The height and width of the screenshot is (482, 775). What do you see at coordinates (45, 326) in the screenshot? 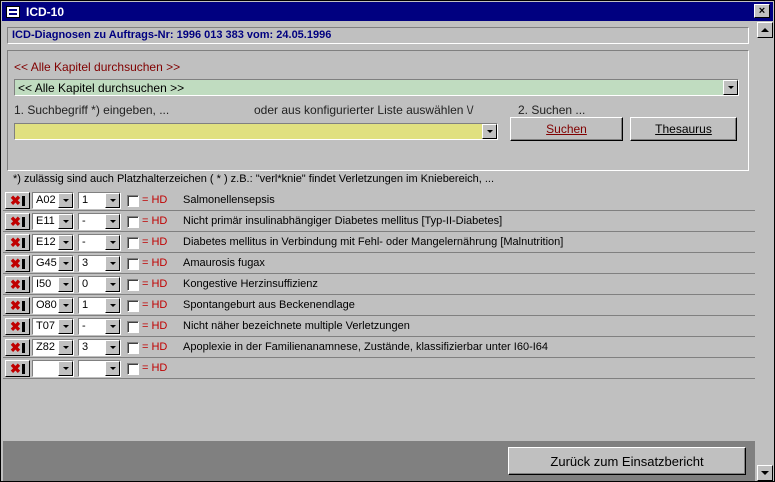
I see `icd-code-value: T07` at bounding box center [45, 326].